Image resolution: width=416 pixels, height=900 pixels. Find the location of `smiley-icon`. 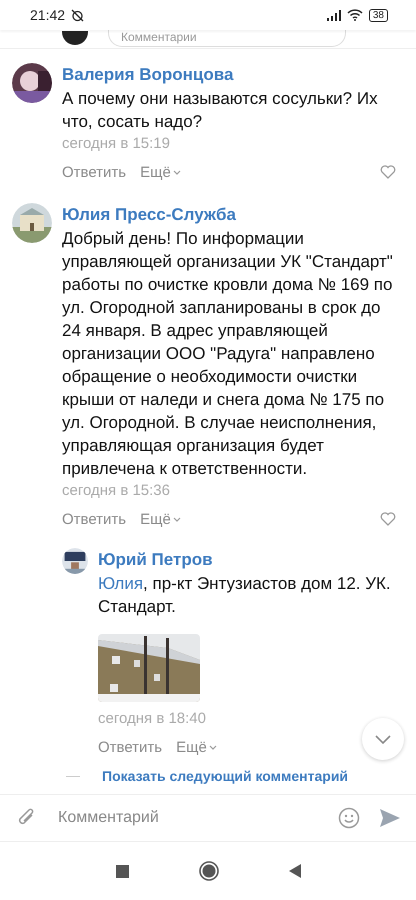

smiley-icon is located at coordinates (349, 818).